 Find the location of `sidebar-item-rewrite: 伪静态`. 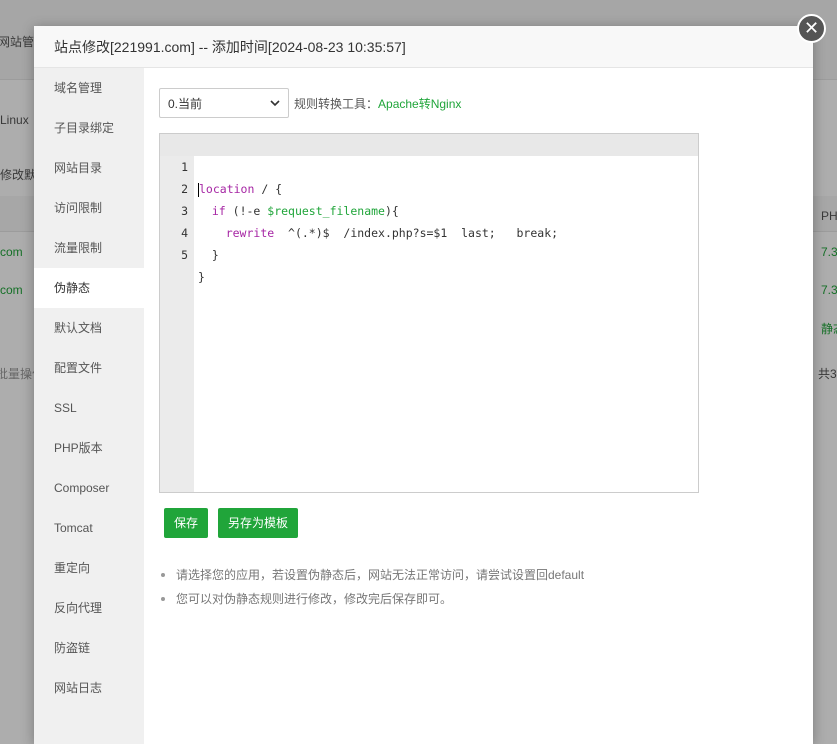

sidebar-item-rewrite: 伪静态 is located at coordinates (89, 288).